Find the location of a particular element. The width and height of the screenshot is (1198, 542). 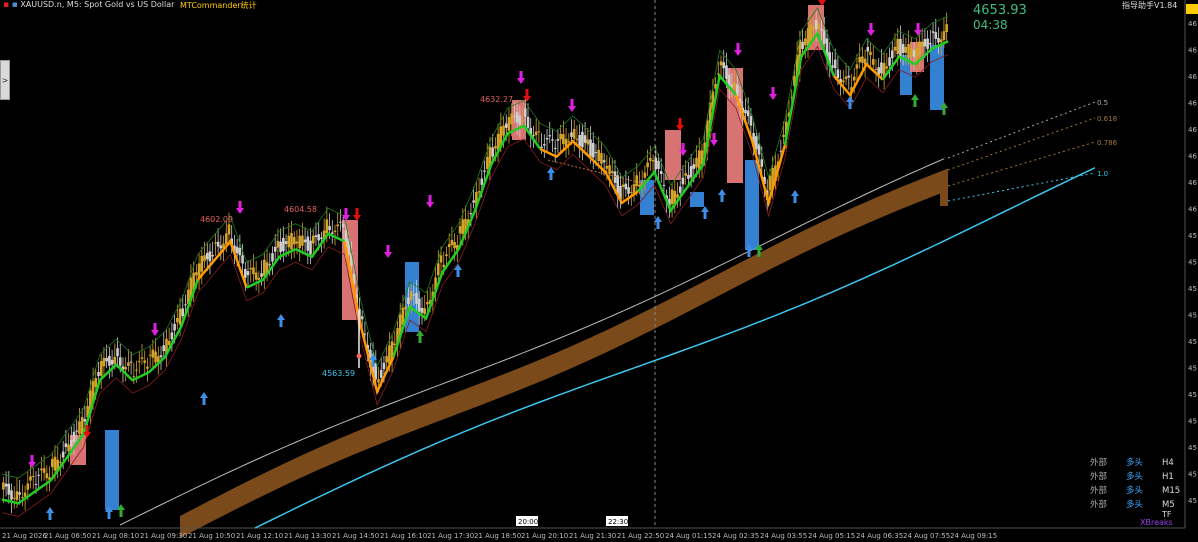

trend-row: 外部 多头 H4 is located at coordinates (1136, 463).